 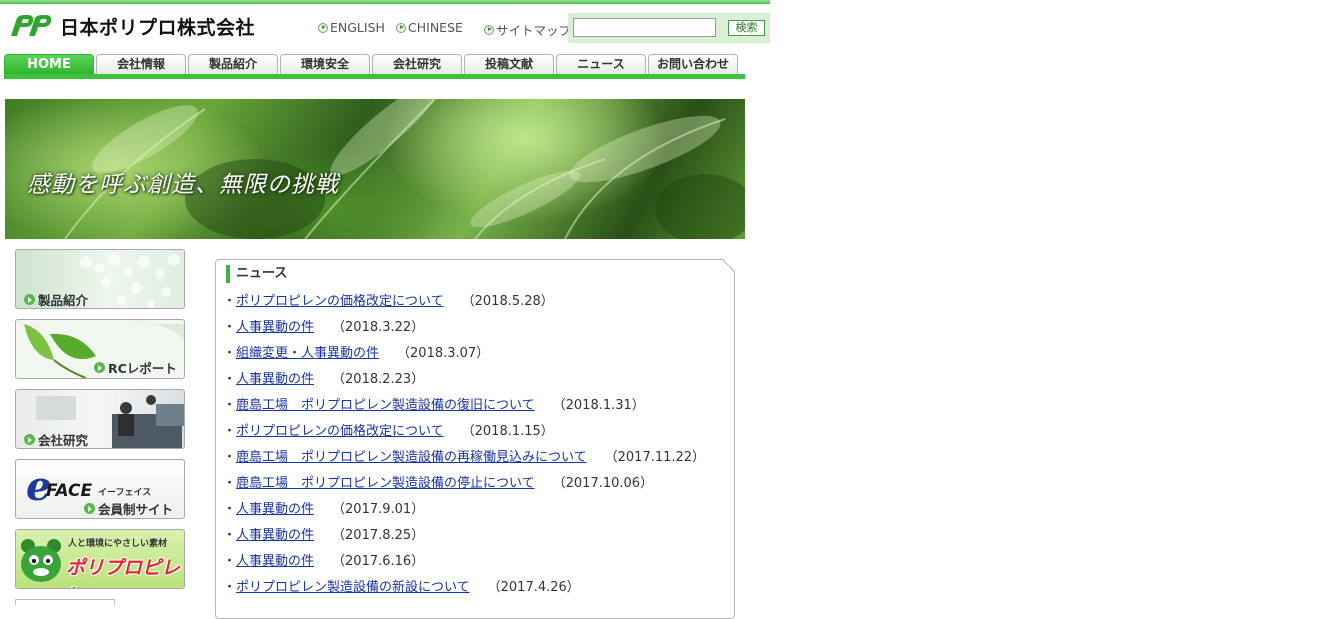 I want to click on news-item: ・人事異動の件 （2017.6.16）, so click(x=464, y=565).